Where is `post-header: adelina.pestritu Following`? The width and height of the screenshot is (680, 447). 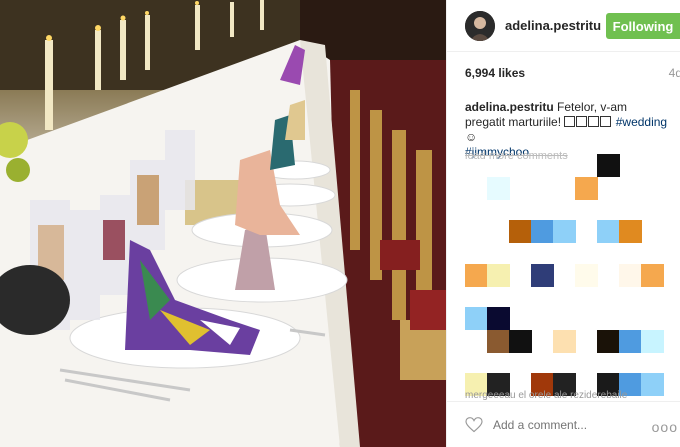 post-header: adelina.pestritu Following is located at coordinates (563, 26).